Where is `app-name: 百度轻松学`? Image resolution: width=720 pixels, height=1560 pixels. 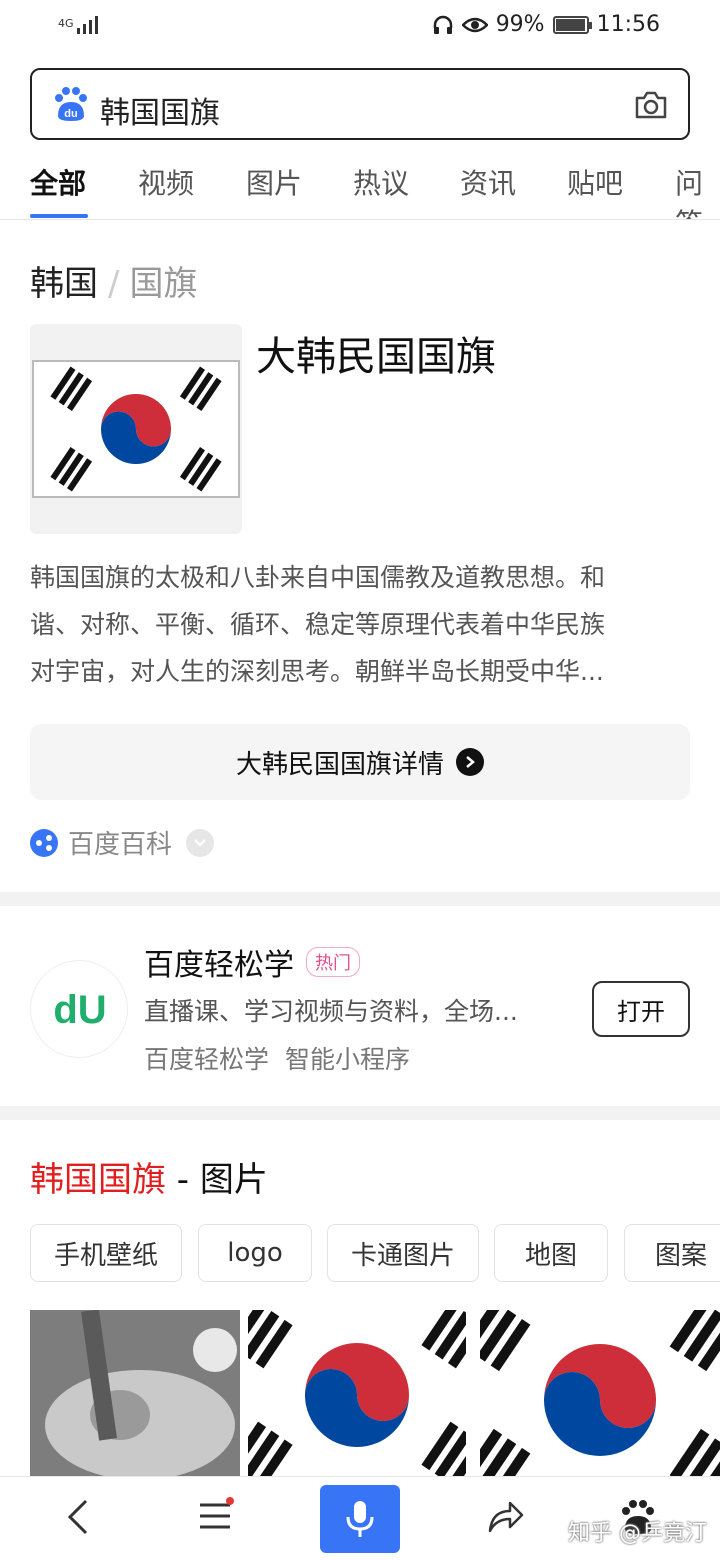 app-name: 百度轻松学 is located at coordinates (219, 965).